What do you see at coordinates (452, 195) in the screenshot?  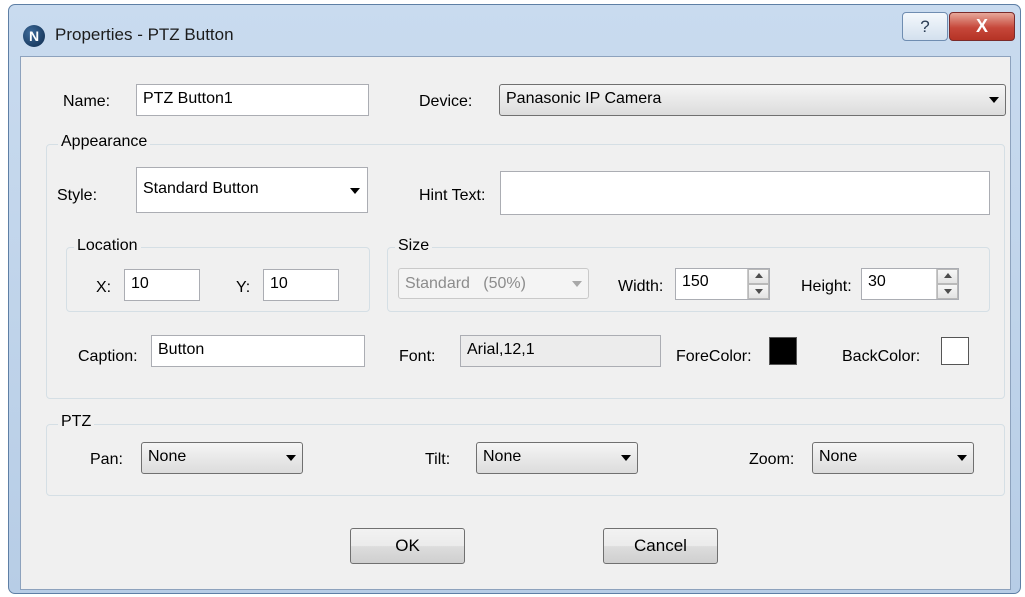 I see `hint-text-label: Hint Text:` at bounding box center [452, 195].